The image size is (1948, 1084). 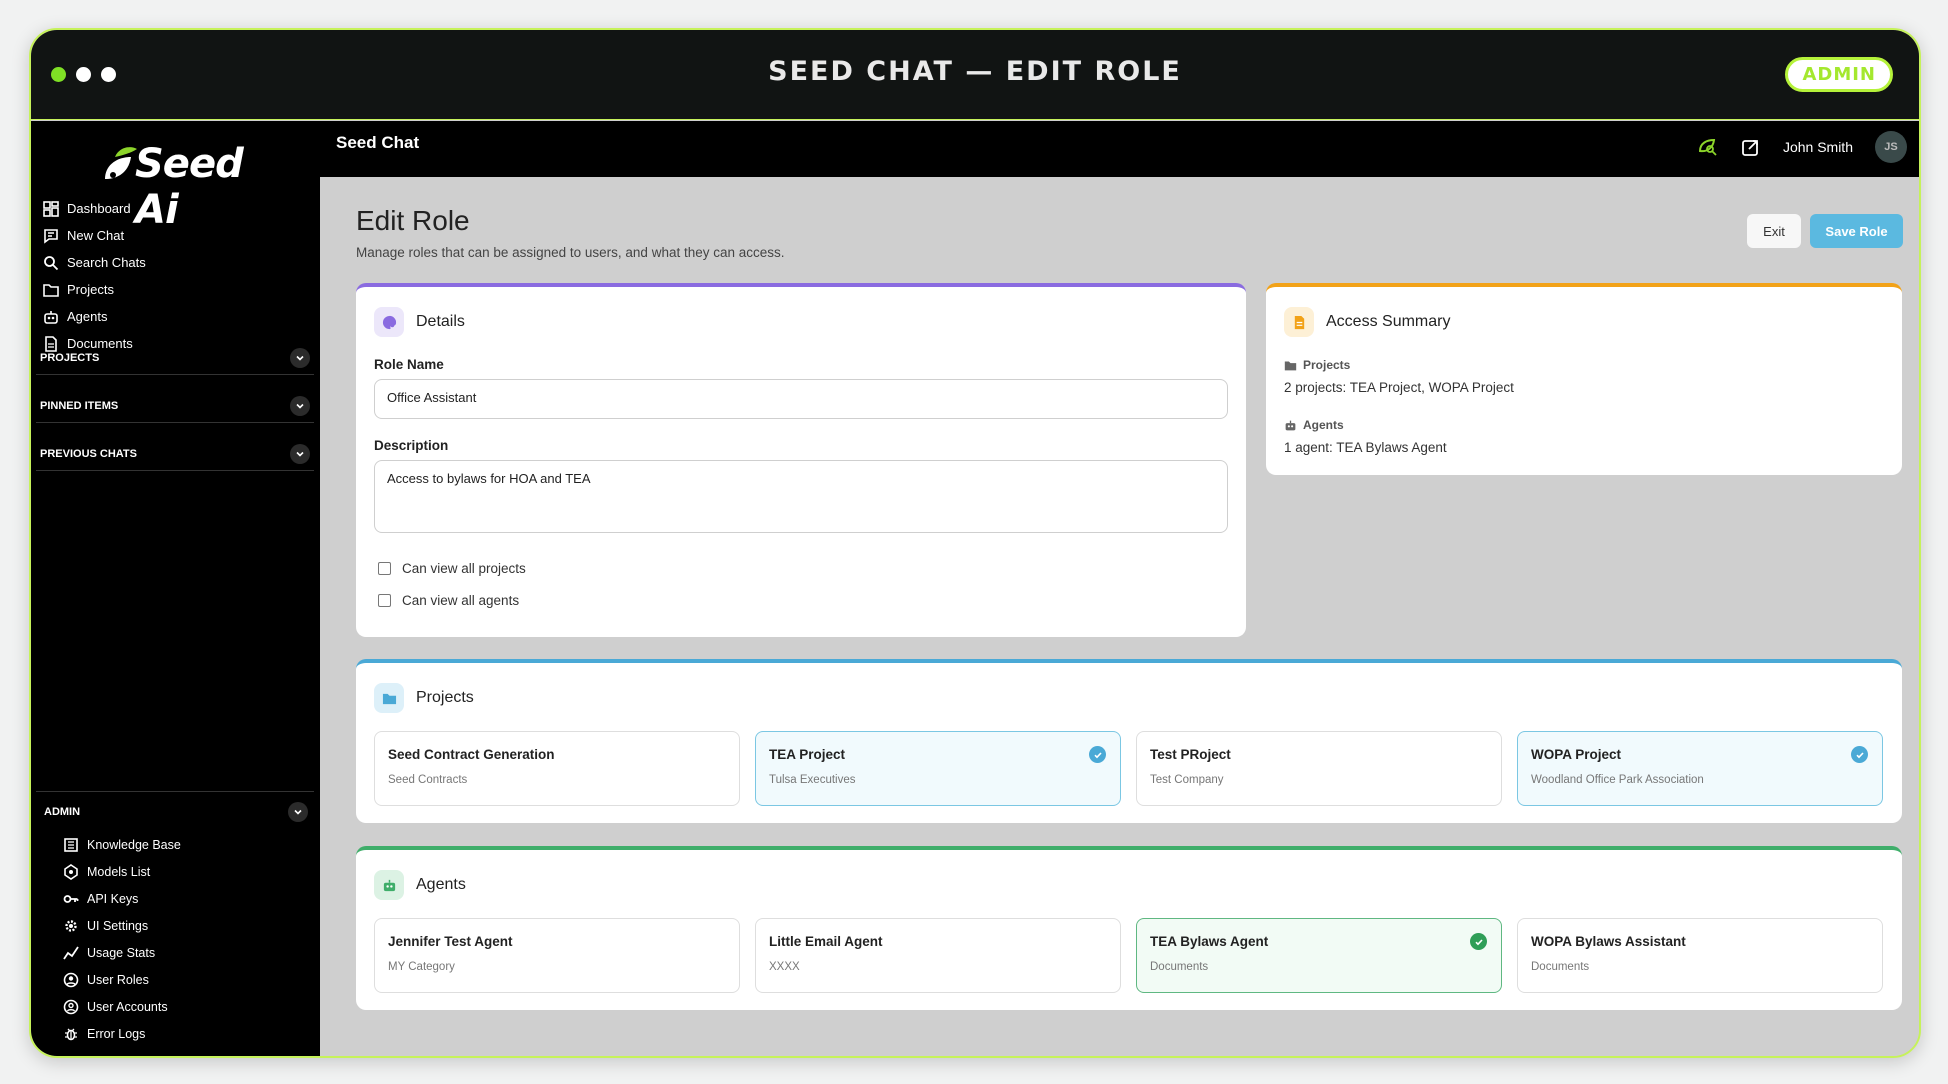 What do you see at coordinates (94, 316) in the screenshot?
I see `sidebar-item-agents: Agents` at bounding box center [94, 316].